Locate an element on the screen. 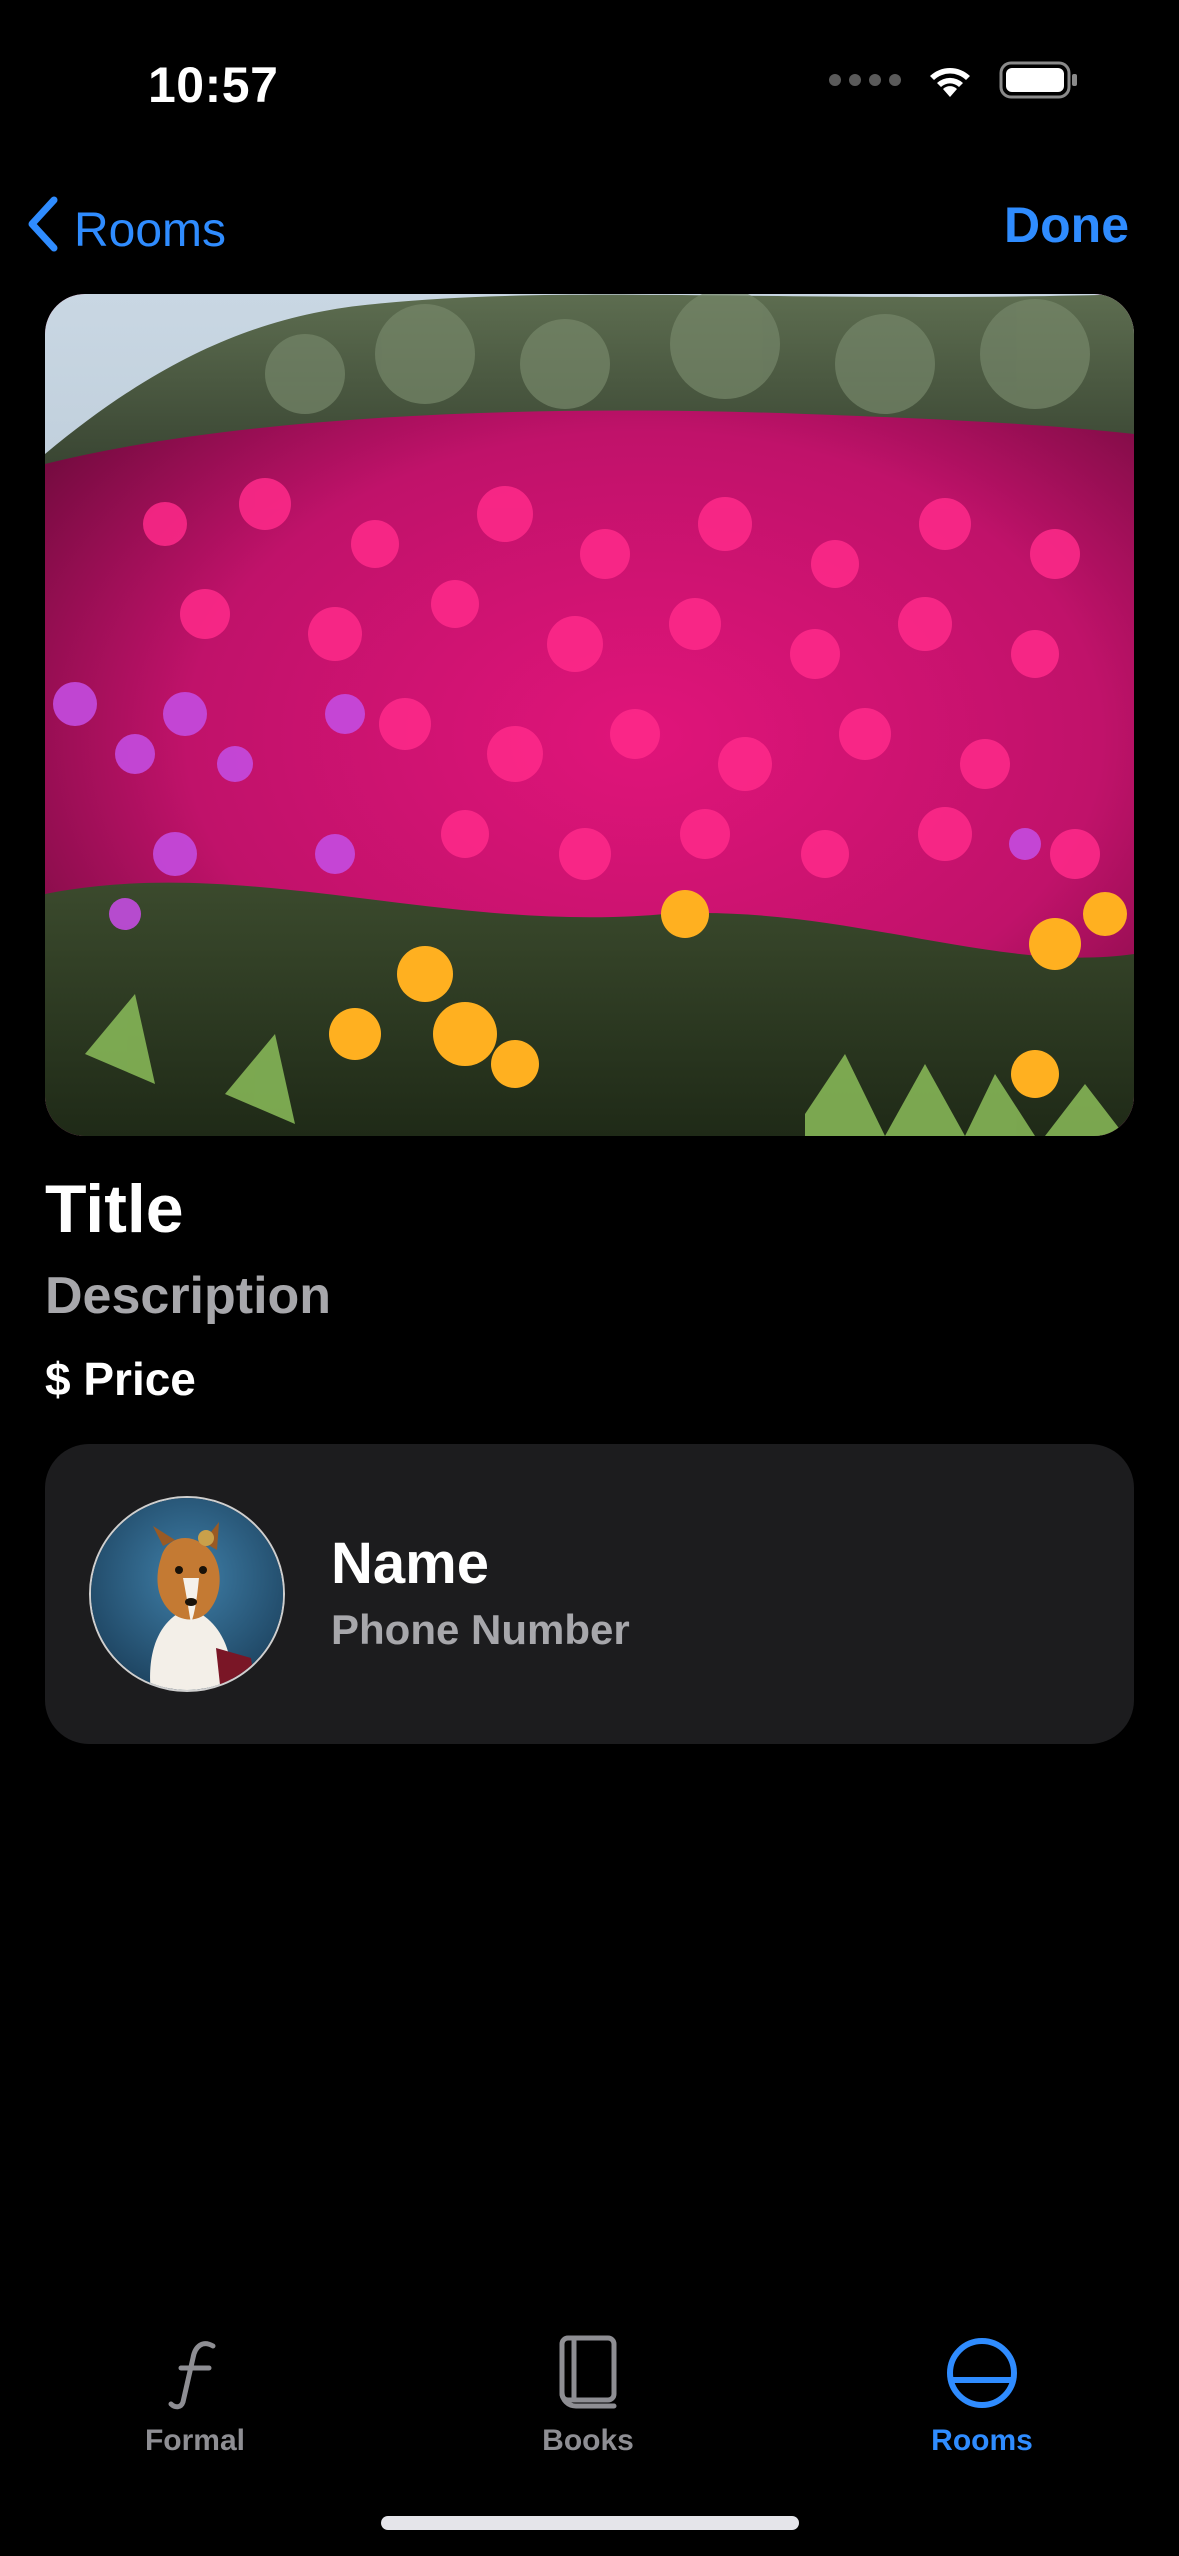 The width and height of the screenshot is (1179, 2556). signal-dots-icon is located at coordinates (865, 80).